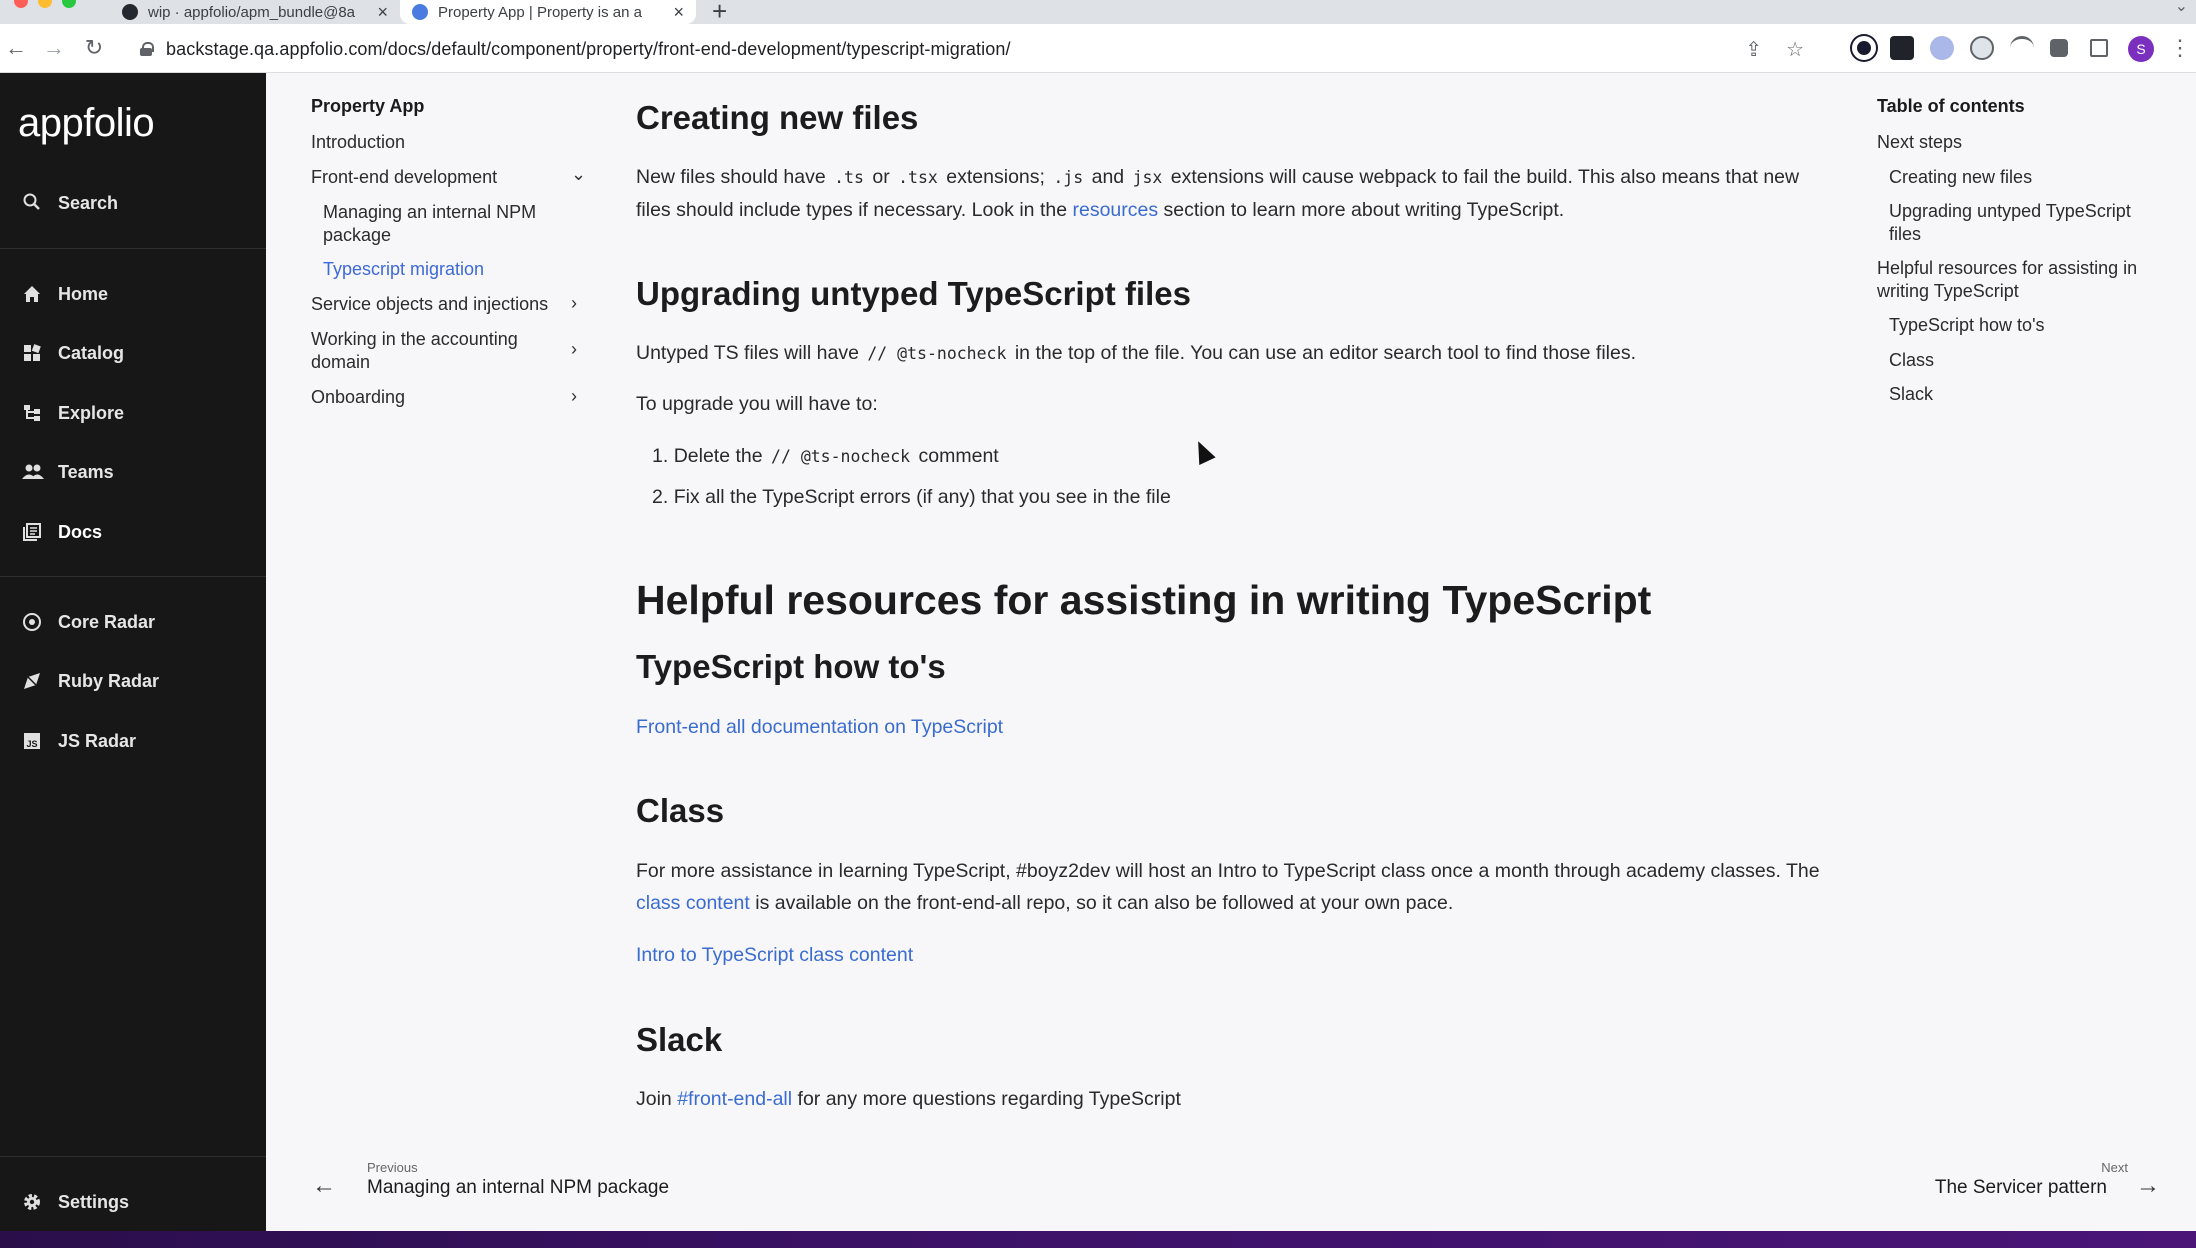 This screenshot has width=2196, height=1248. I want to click on bookmark-star-icon: ☆, so click(1795, 49).